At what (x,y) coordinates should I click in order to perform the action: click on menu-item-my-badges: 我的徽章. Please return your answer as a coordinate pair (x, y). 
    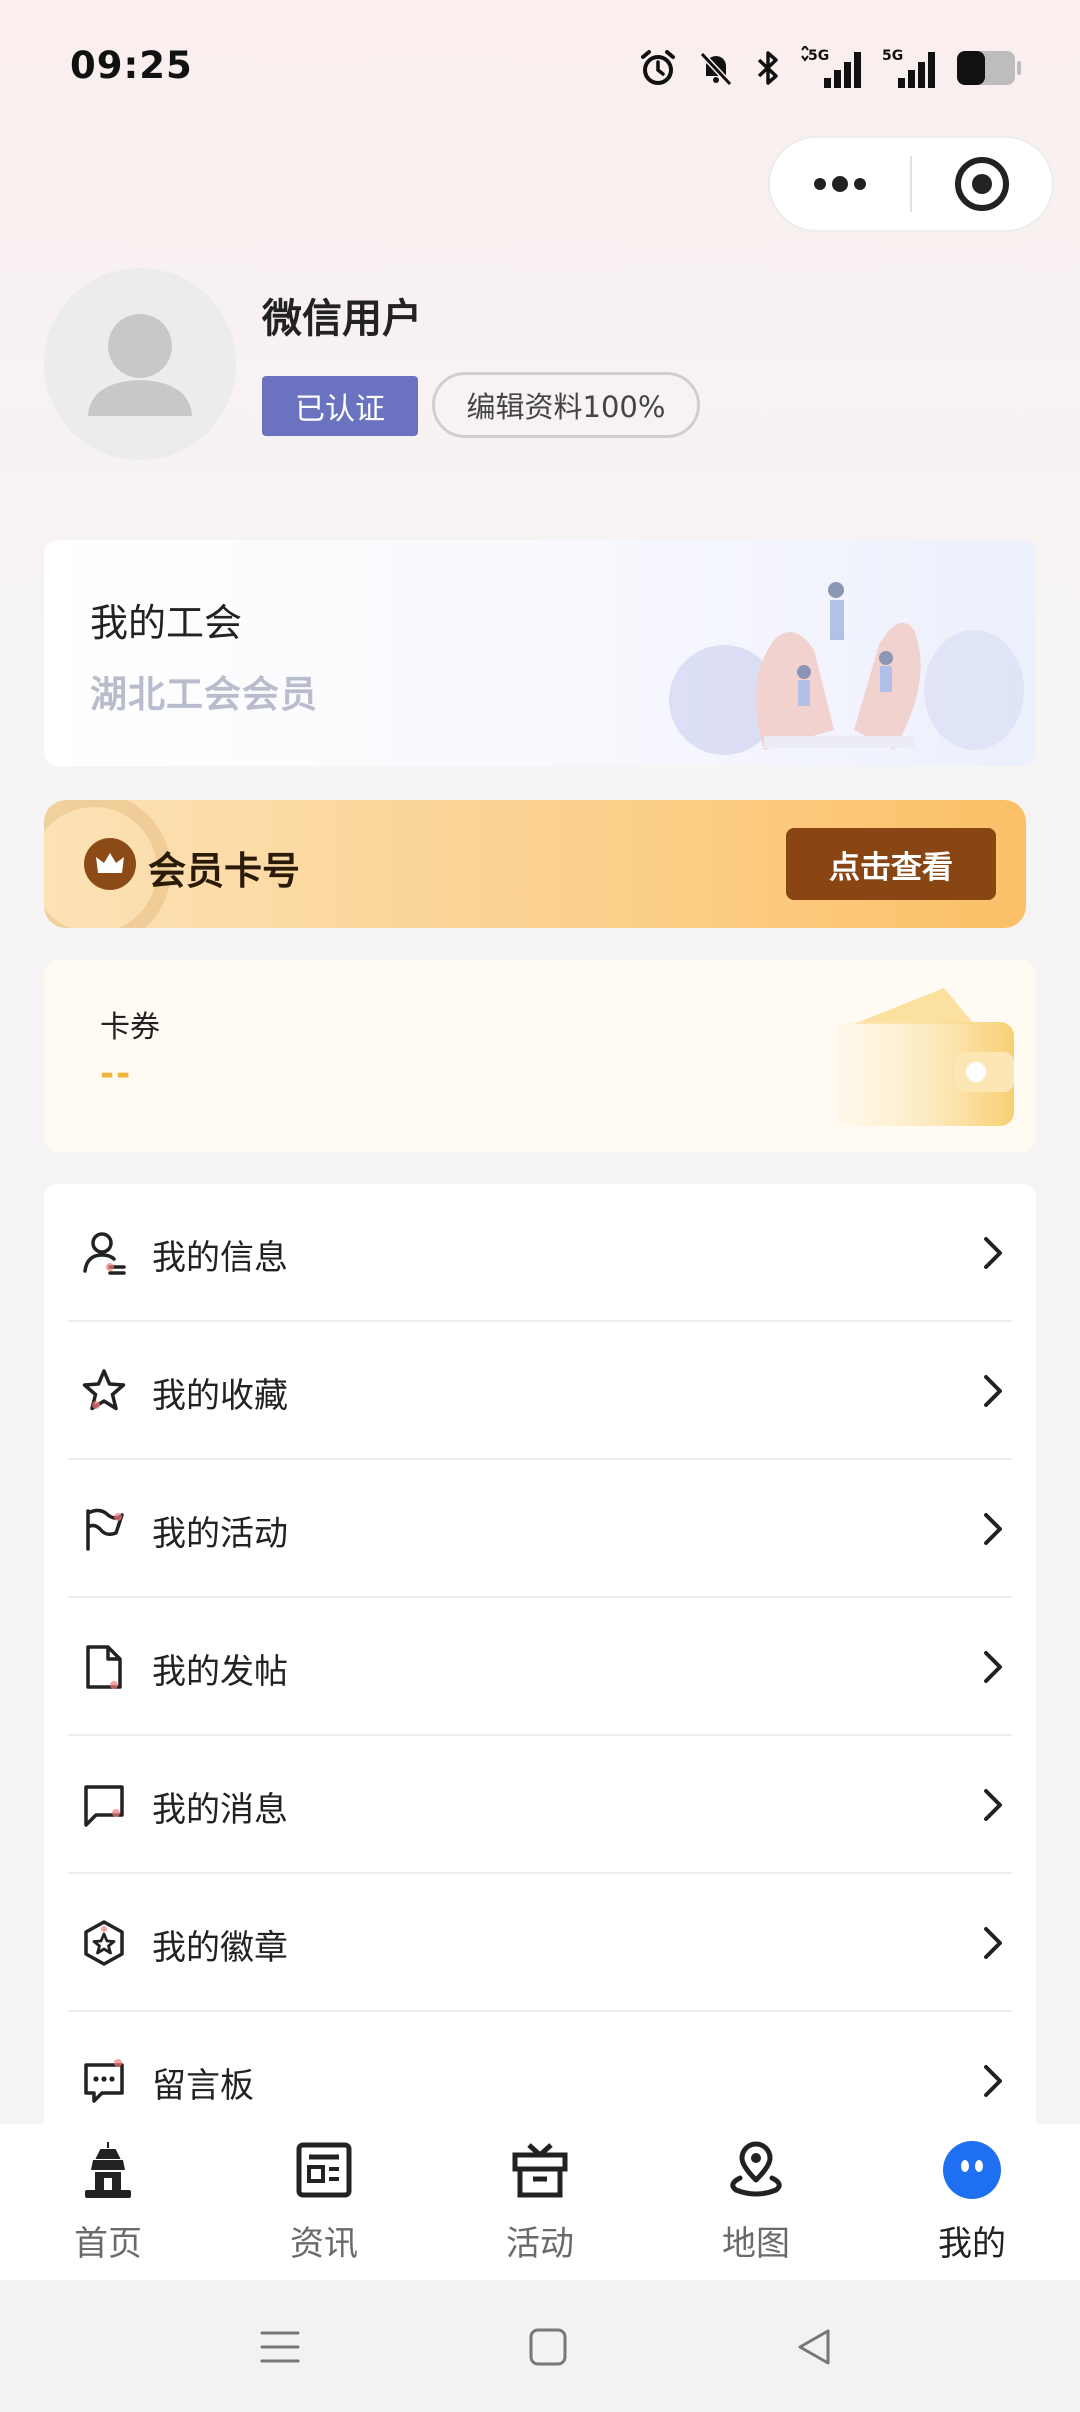
    Looking at the image, I should click on (540, 1943).